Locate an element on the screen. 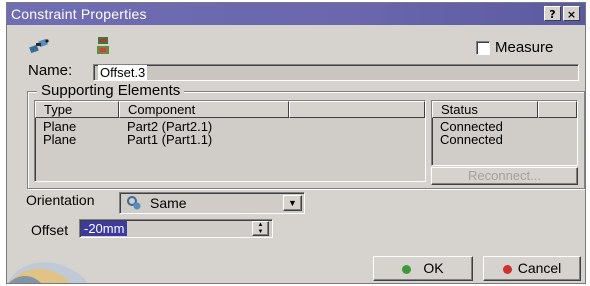 The image size is (590, 286). measure-checkbox is located at coordinates (483, 48).